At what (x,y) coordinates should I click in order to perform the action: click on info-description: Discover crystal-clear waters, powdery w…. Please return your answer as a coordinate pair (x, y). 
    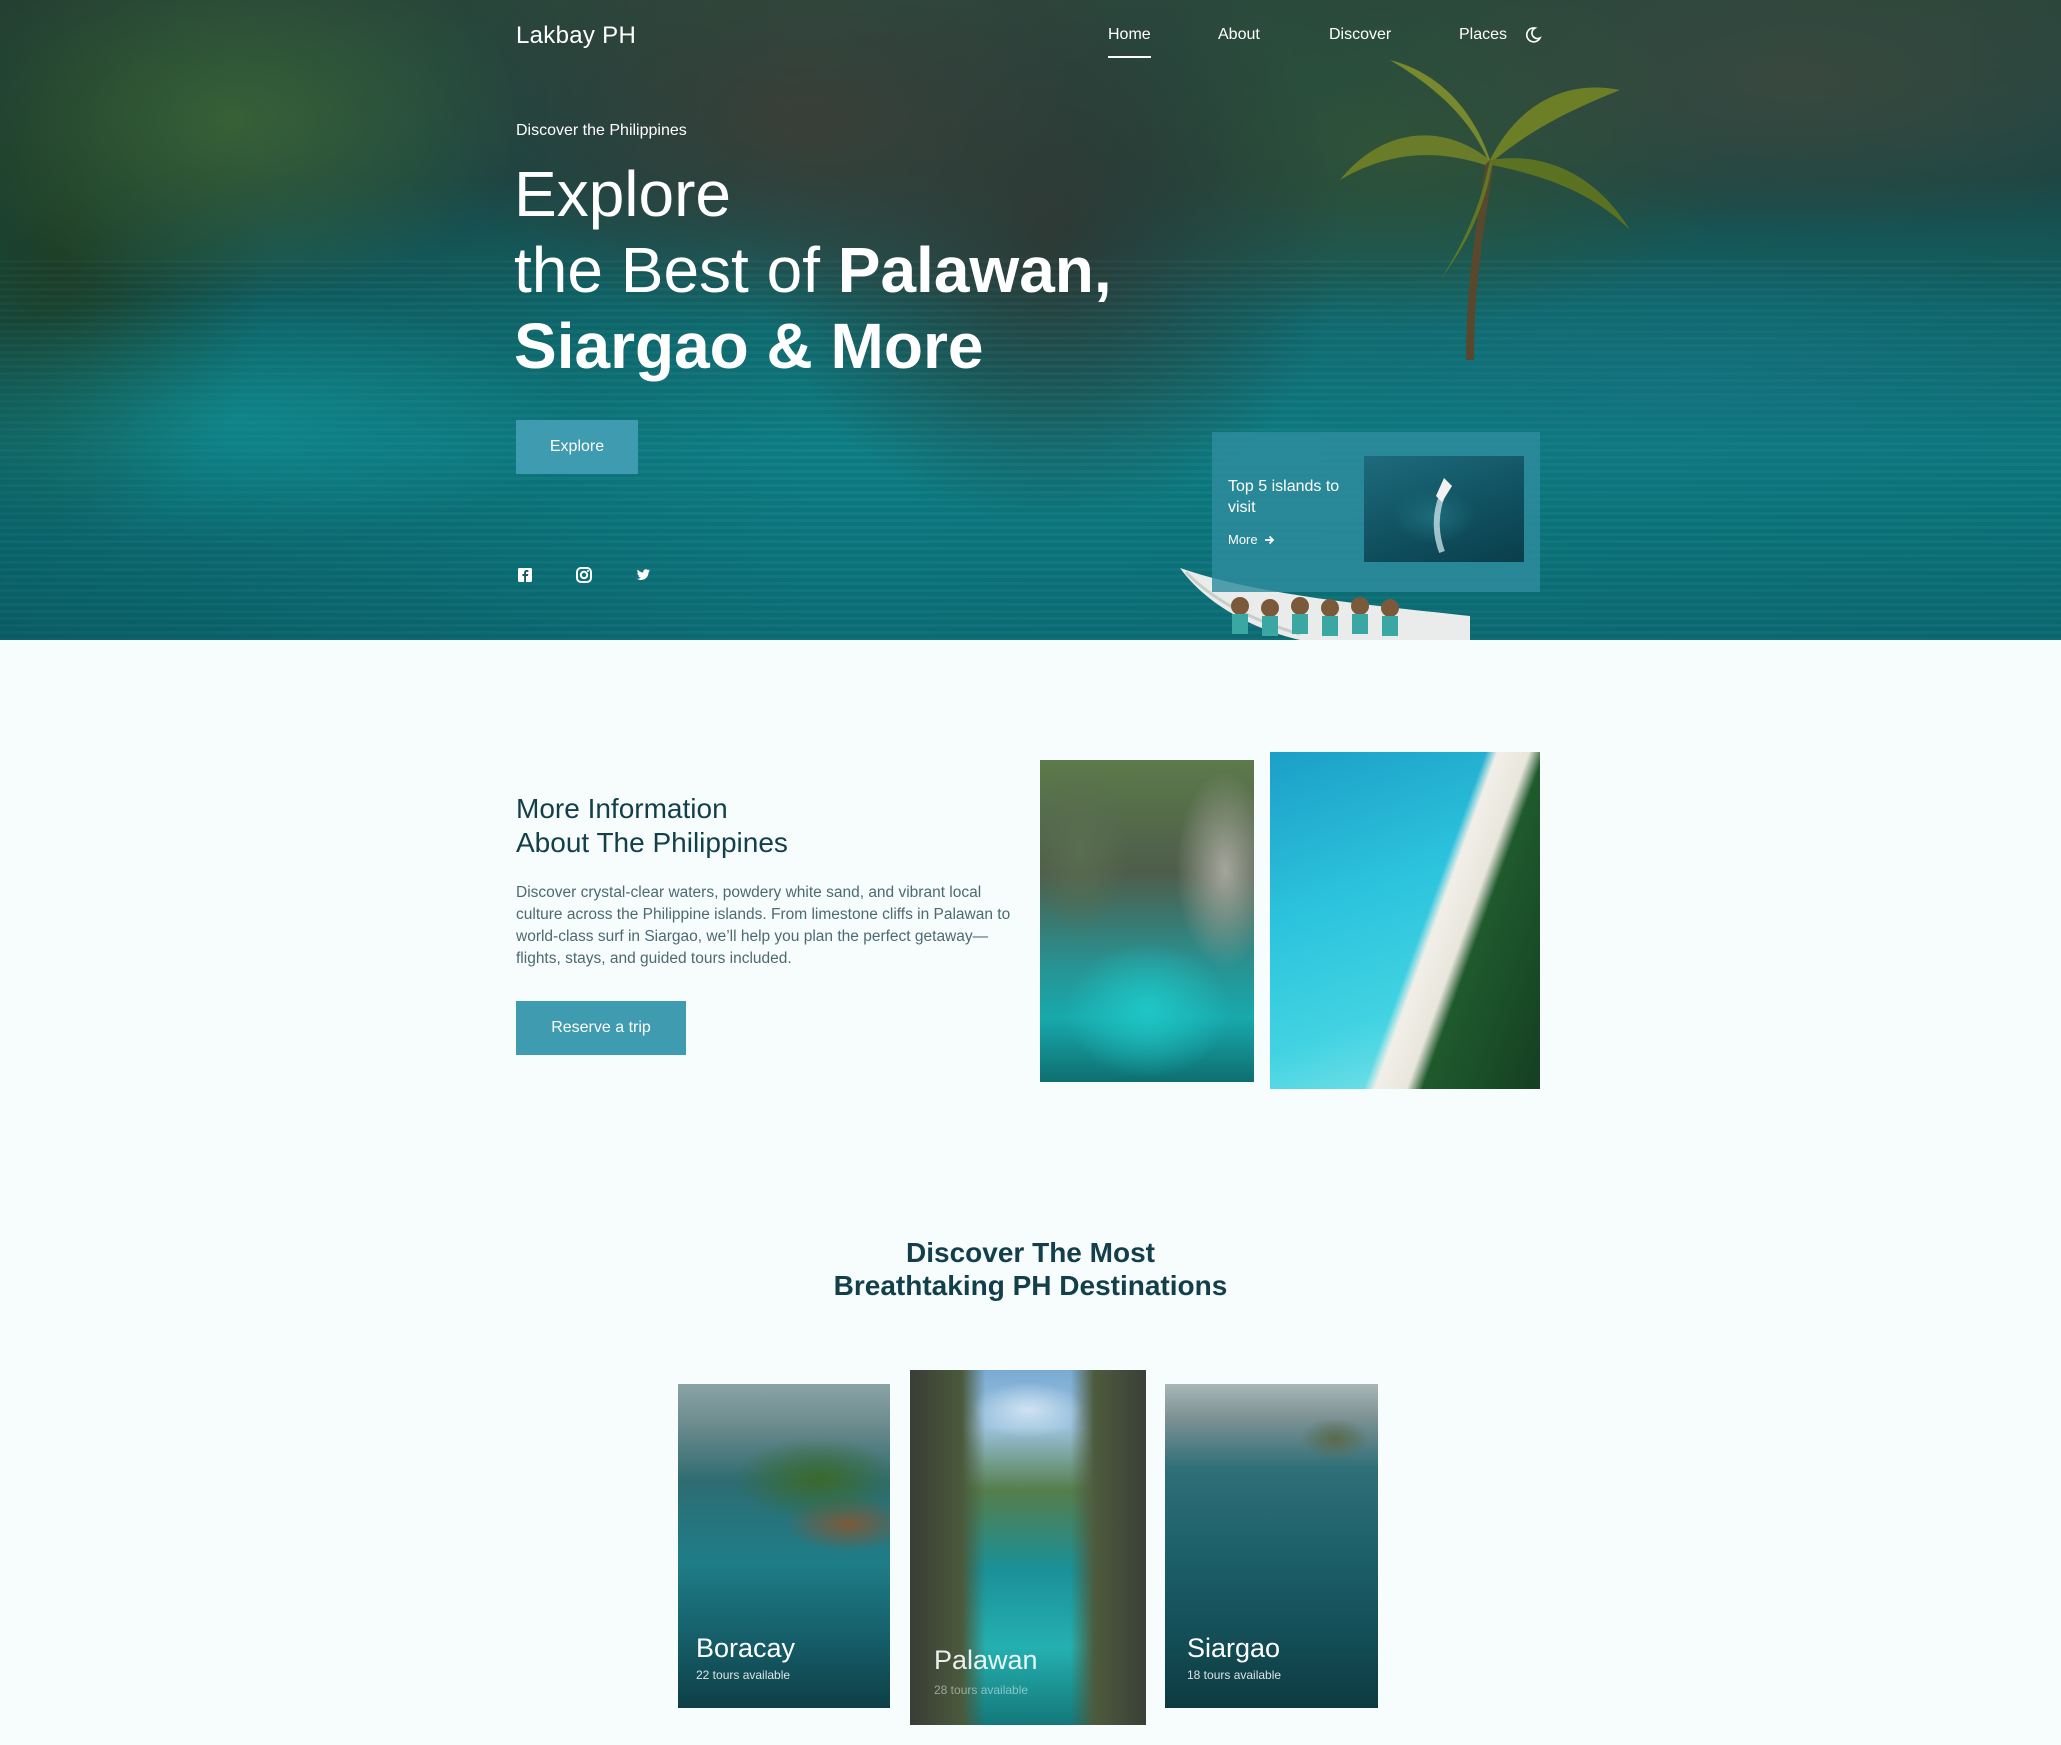
    Looking at the image, I should click on (763, 925).